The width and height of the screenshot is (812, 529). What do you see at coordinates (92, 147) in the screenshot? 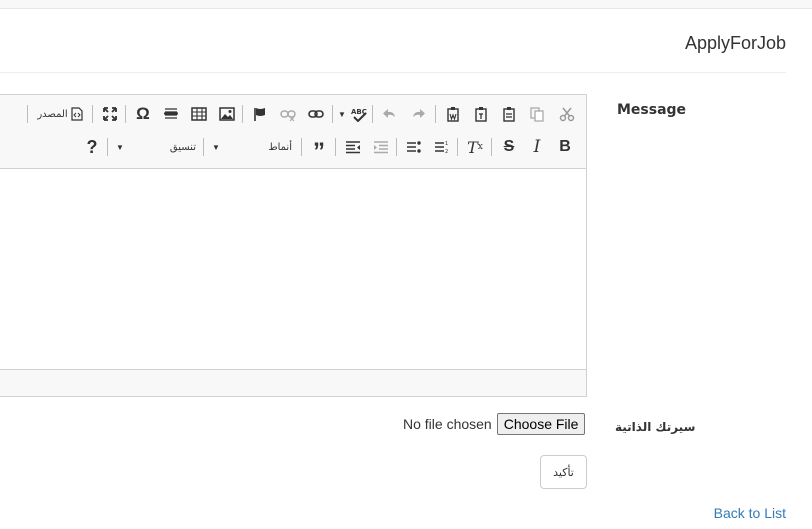
I see `help-icon: ?` at bounding box center [92, 147].